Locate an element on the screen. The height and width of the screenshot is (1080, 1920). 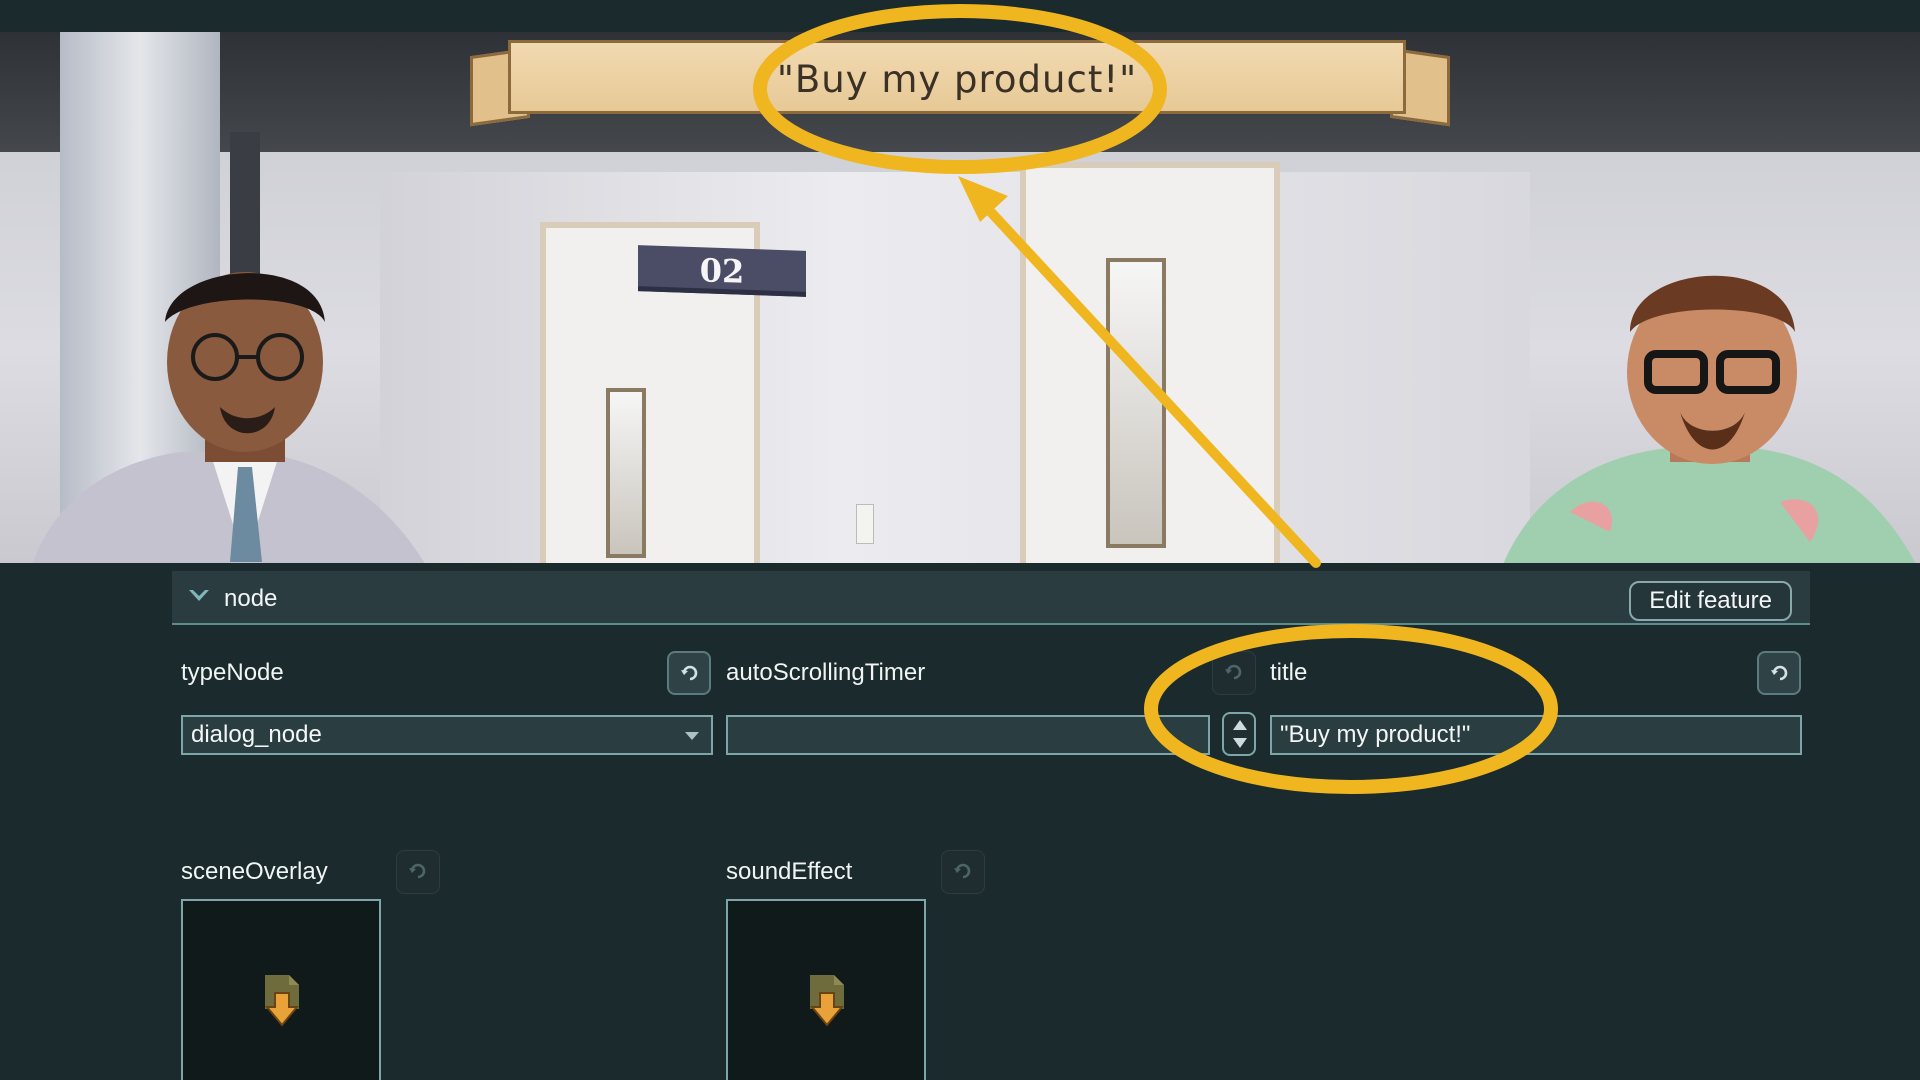
edit-feature-button: Edit feature is located at coordinates (1710, 601).